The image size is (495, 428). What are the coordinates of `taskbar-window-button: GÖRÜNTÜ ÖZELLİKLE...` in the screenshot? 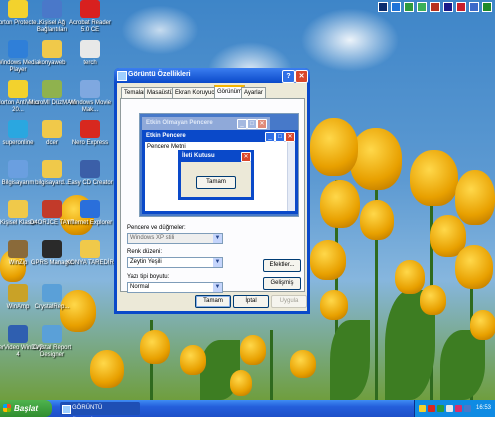 It's located at (100, 413).